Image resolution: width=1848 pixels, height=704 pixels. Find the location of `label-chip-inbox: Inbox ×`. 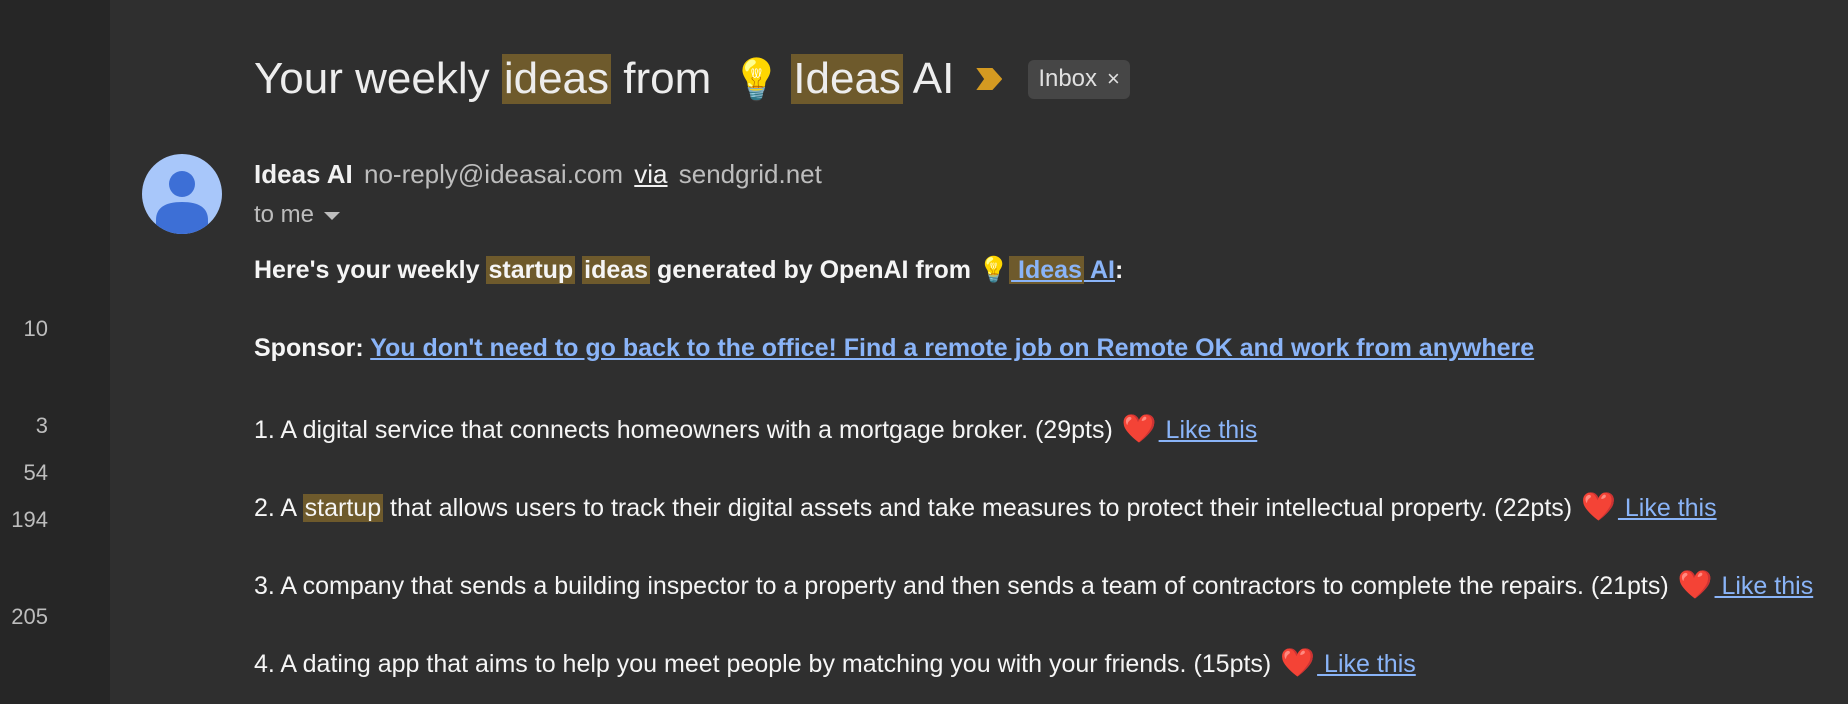

label-chip-inbox: Inbox × is located at coordinates (1079, 79).